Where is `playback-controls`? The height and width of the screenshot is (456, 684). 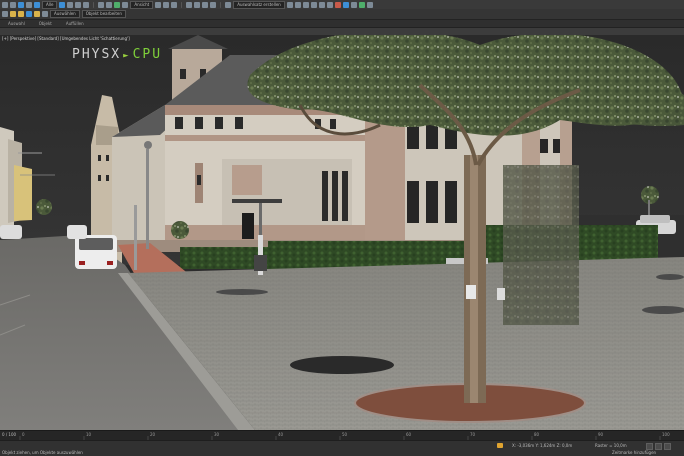
playback-controls is located at coordinates (658, 446).